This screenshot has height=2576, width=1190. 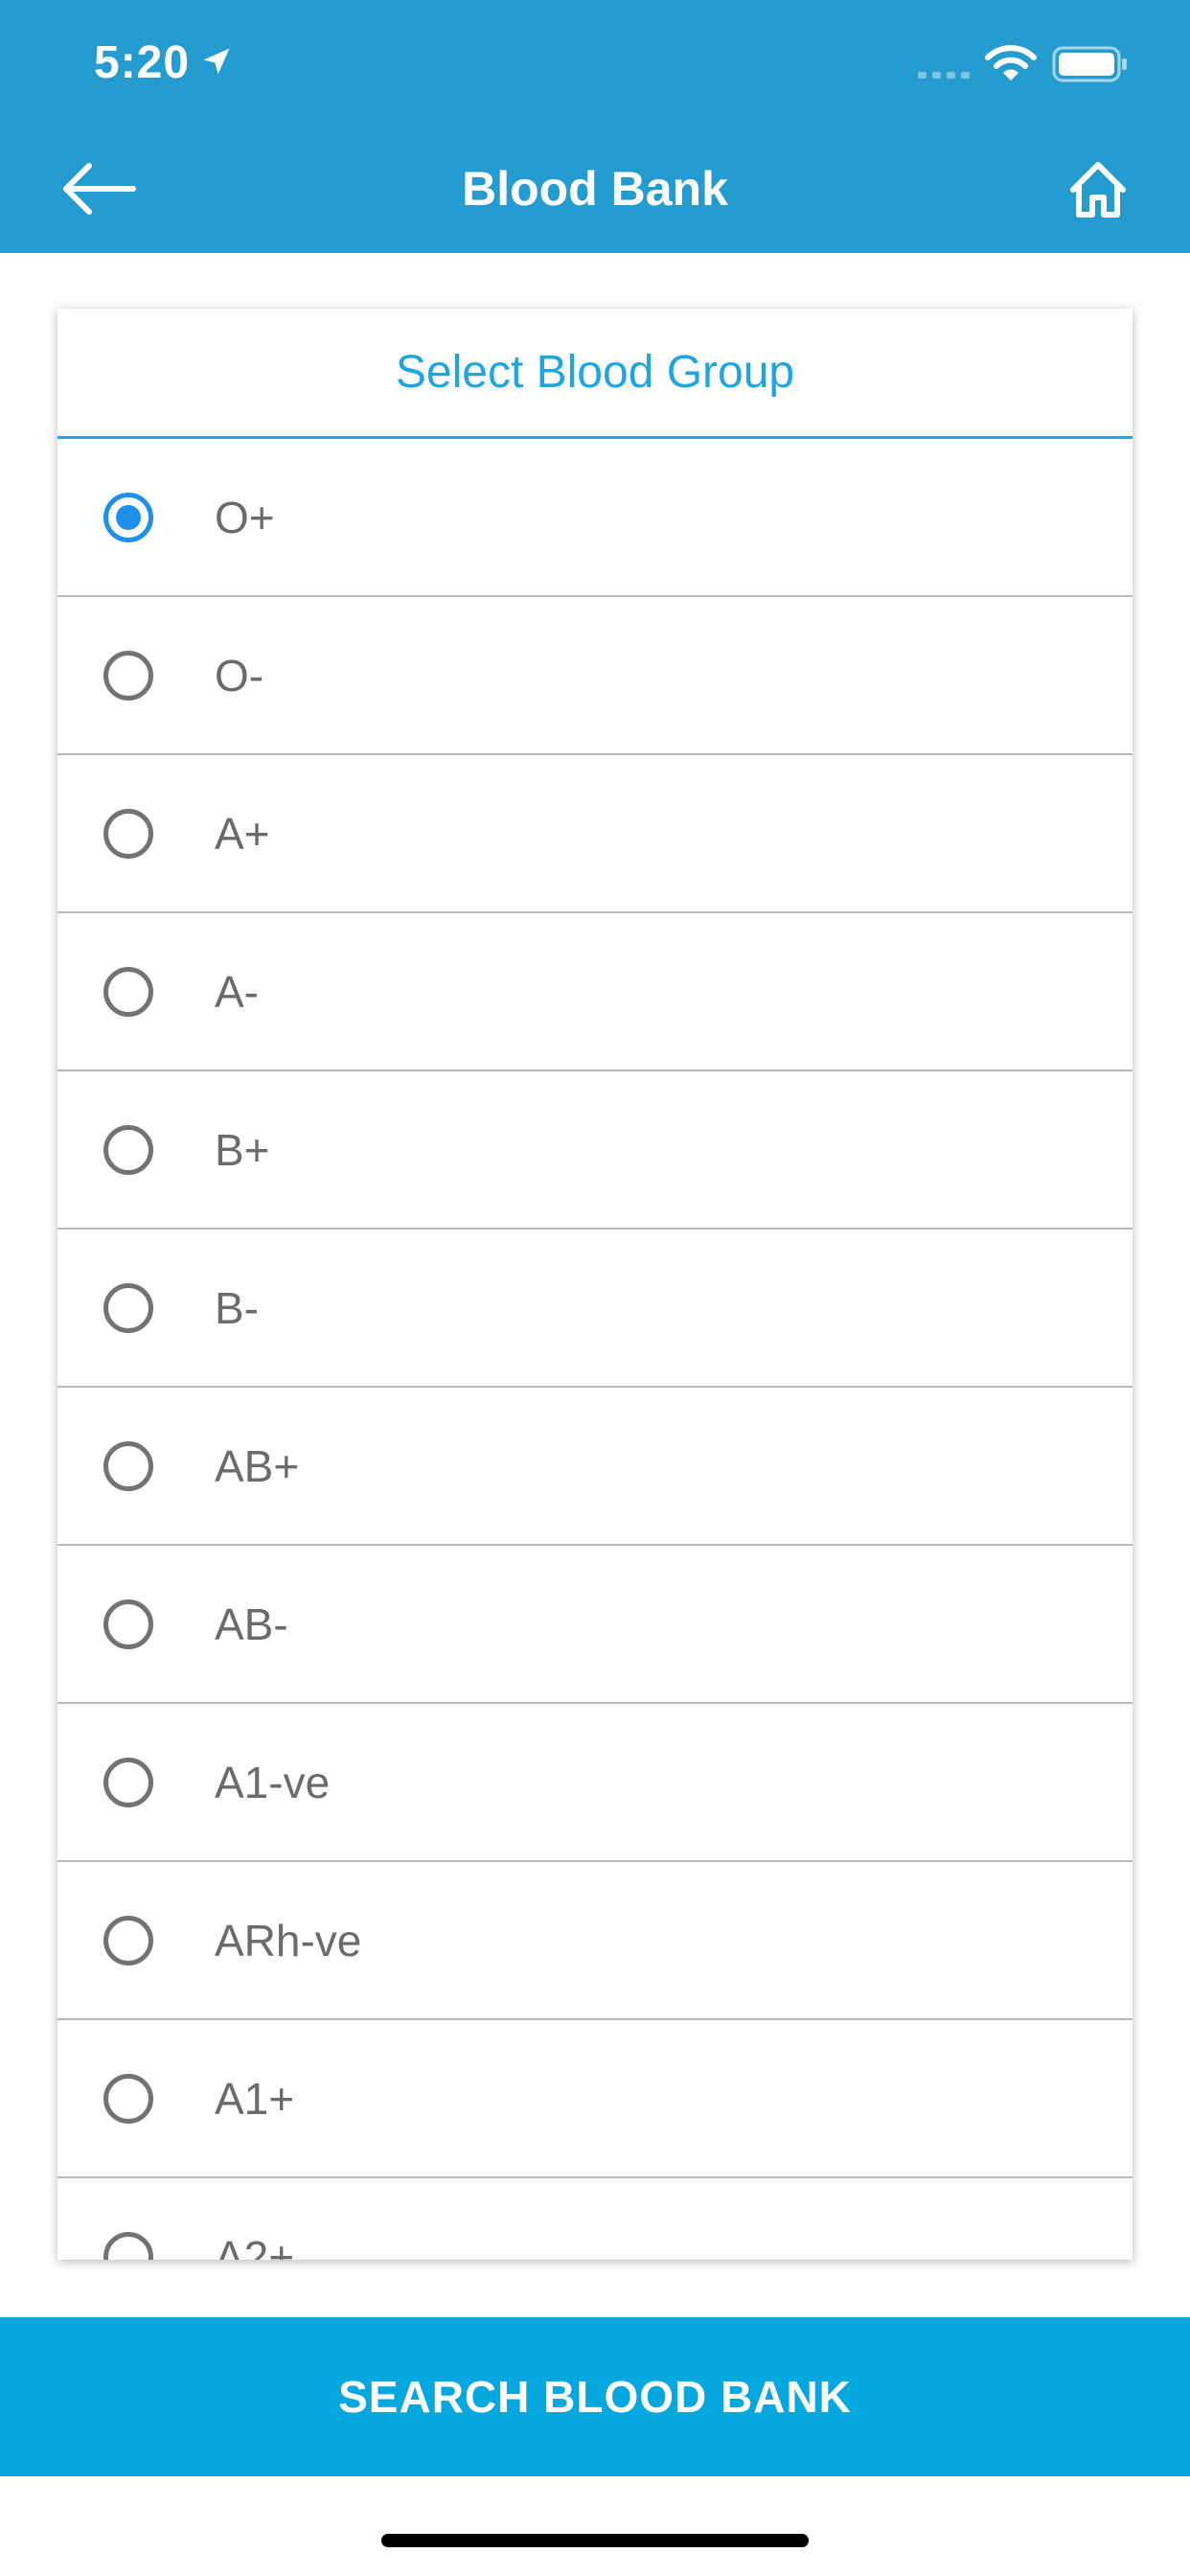 I want to click on option-label: O+, so click(x=245, y=517).